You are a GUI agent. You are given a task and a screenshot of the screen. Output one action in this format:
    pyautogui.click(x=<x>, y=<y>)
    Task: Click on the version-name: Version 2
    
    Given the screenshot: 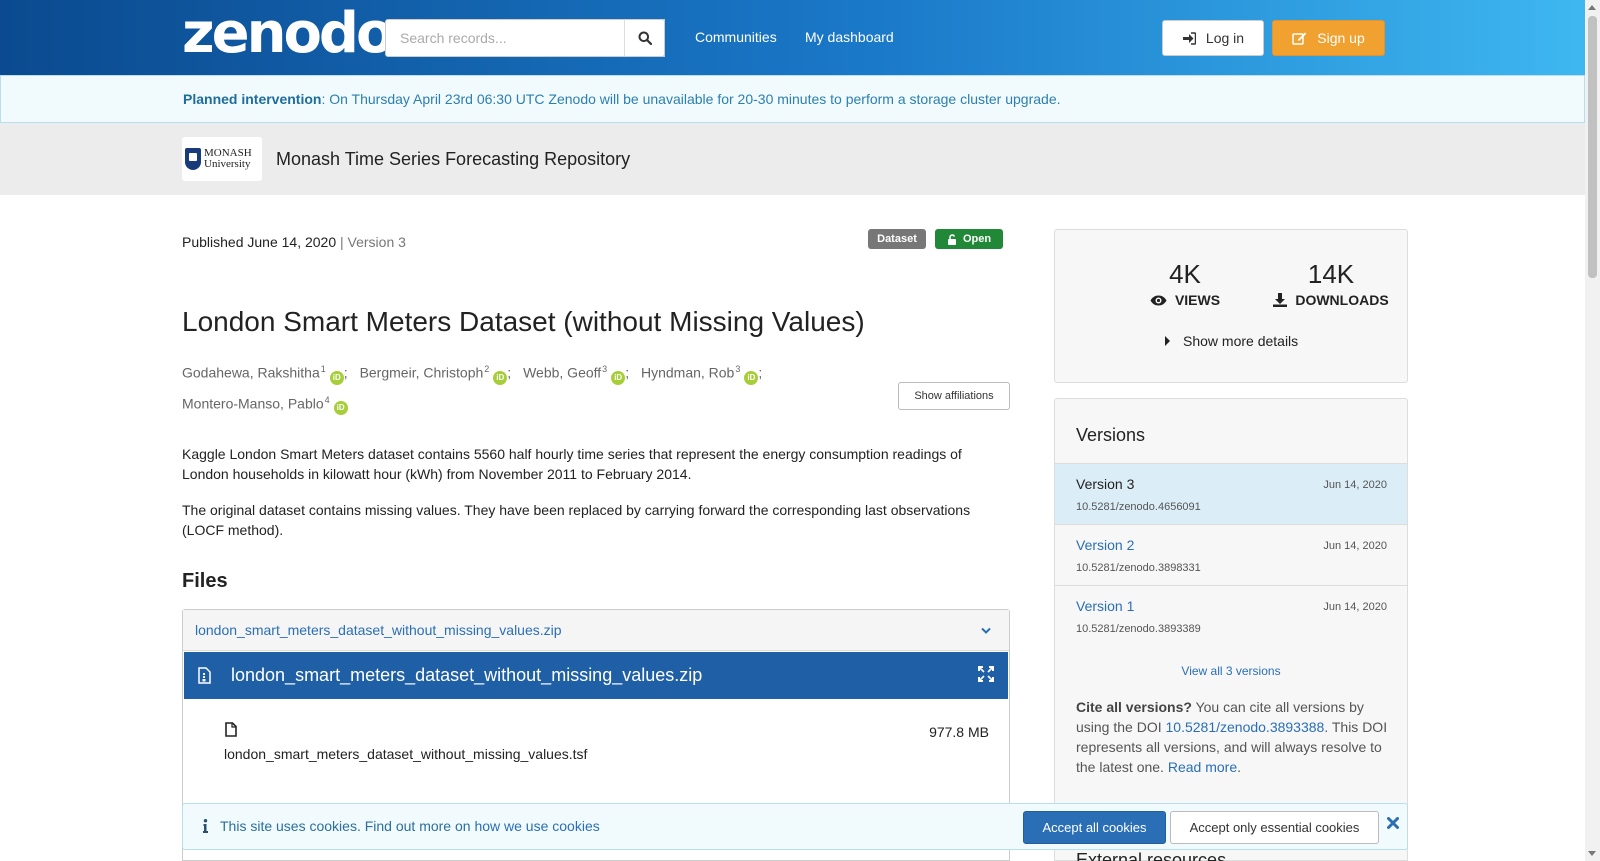 What is the action you would take?
    pyautogui.click(x=1105, y=545)
    